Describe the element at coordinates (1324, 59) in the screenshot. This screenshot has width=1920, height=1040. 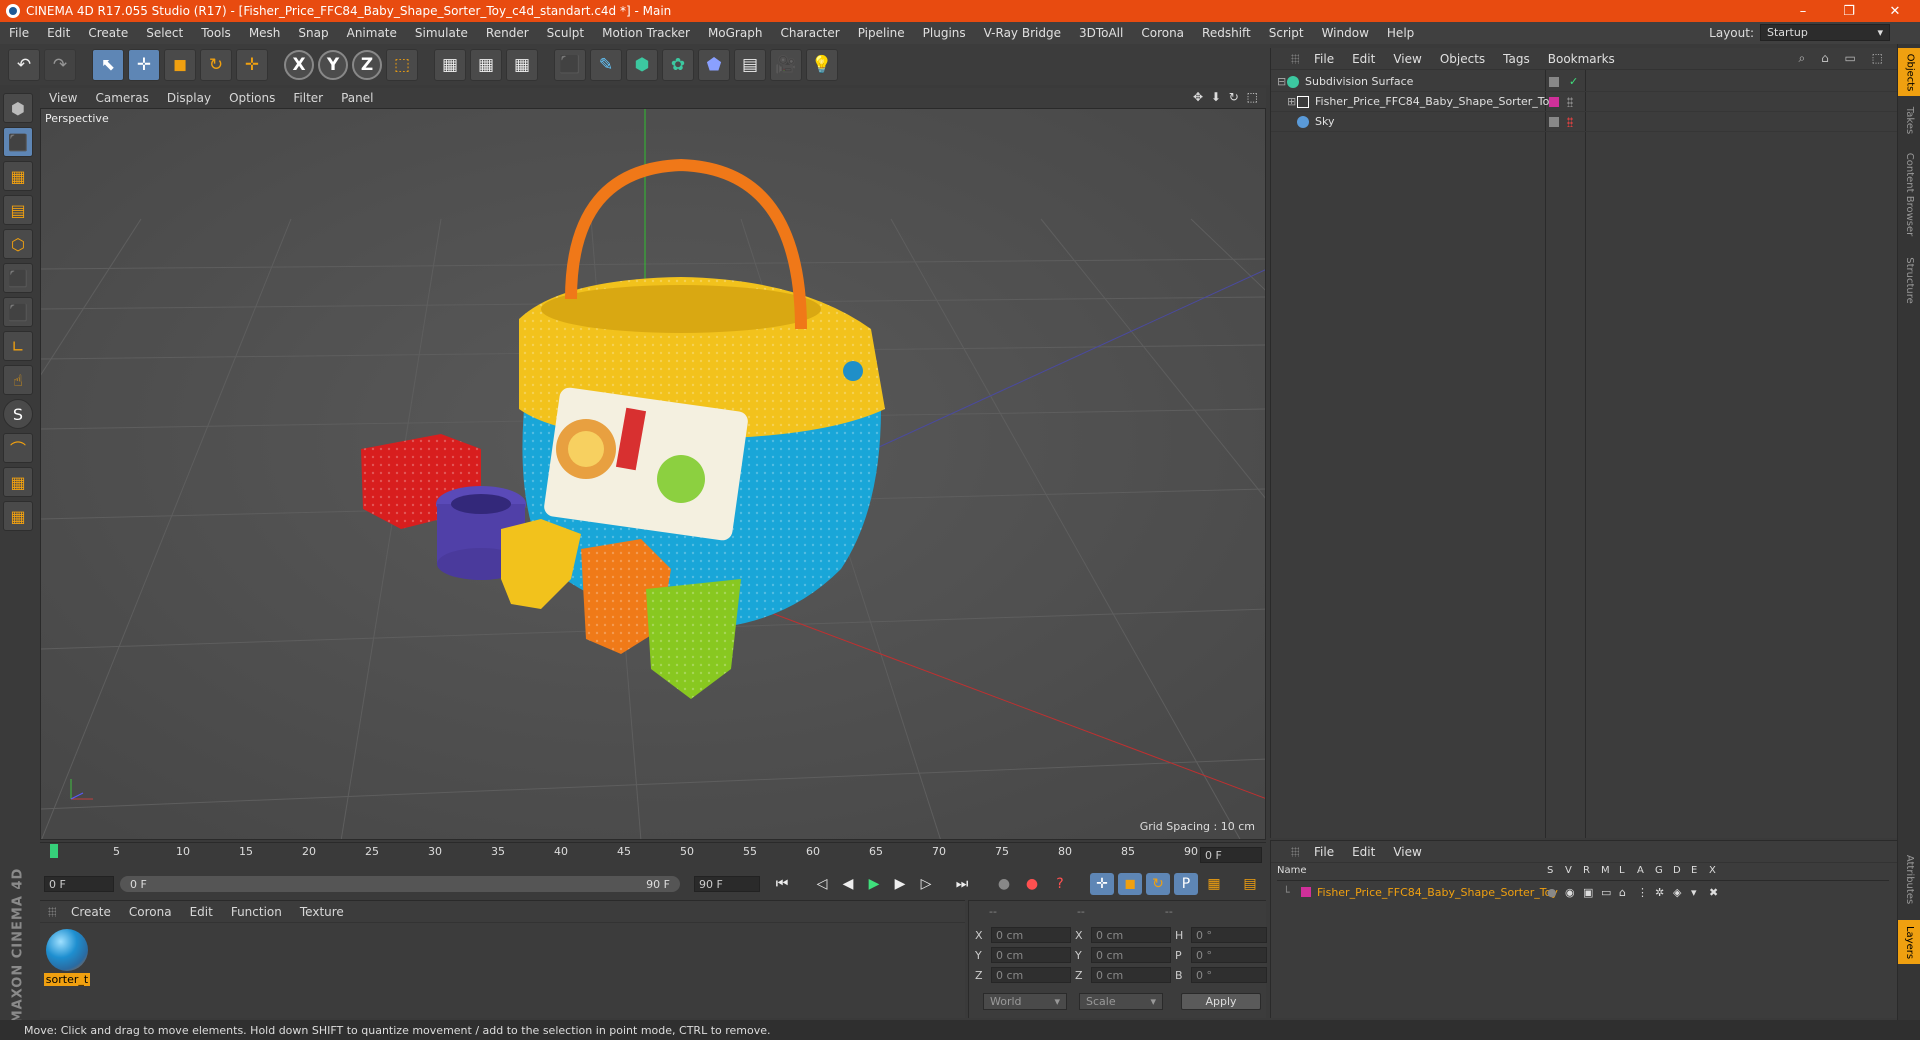
I see `object-menu-file: File` at that location.